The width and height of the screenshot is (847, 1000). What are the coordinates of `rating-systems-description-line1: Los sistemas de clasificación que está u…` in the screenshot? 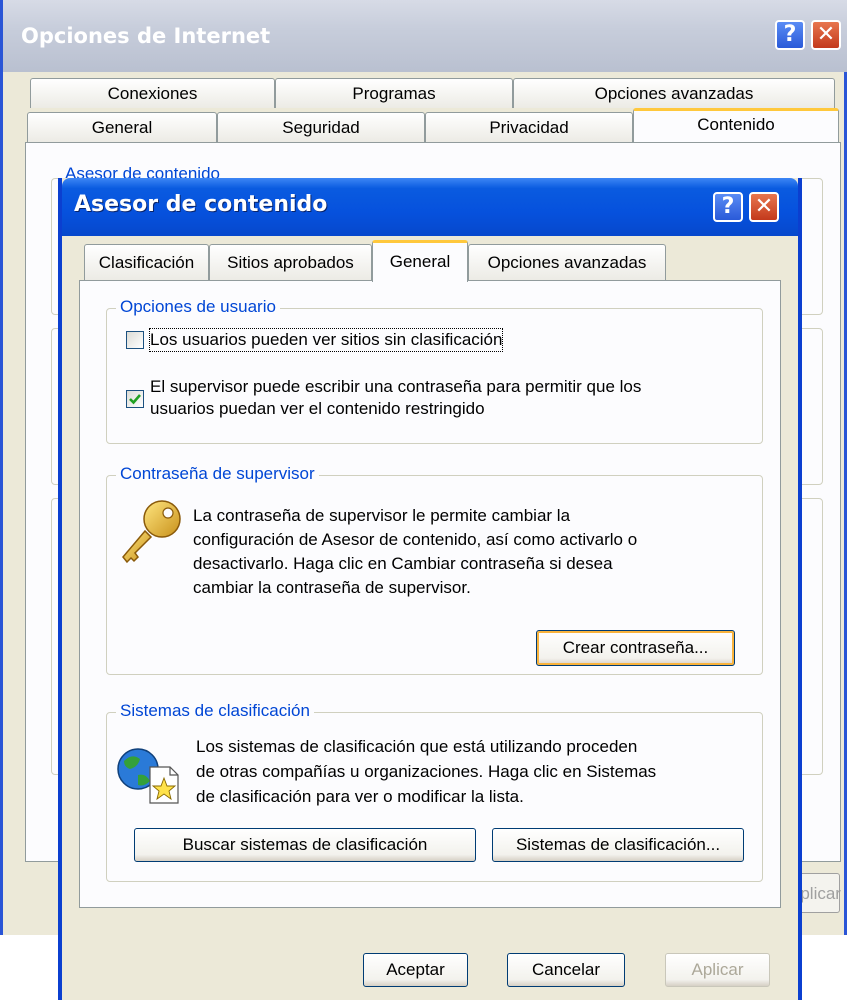 It's located at (417, 746).